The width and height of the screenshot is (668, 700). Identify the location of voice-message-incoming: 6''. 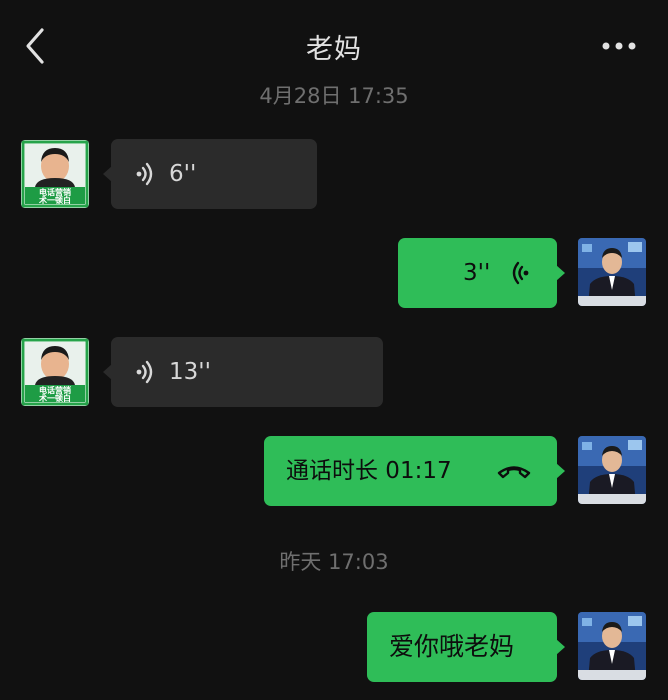
(210, 174).